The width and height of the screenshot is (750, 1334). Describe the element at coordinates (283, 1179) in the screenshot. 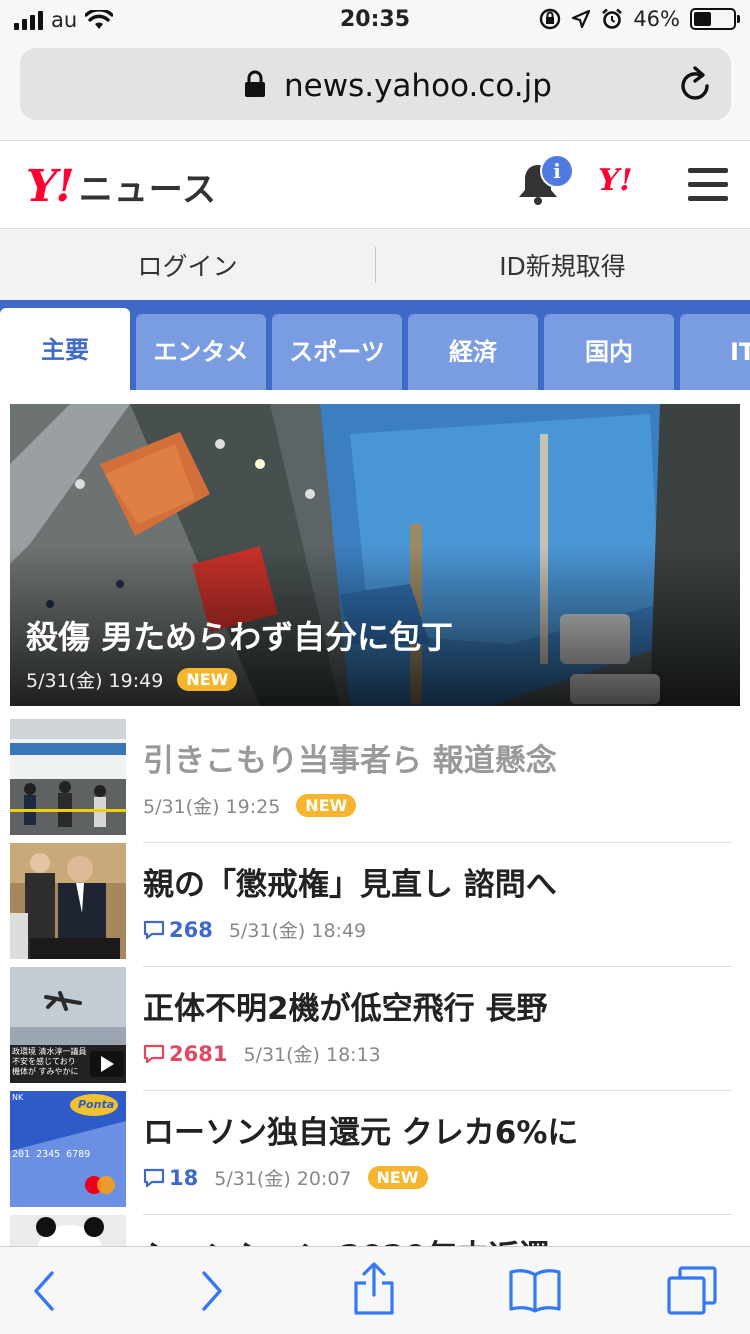

I see `article-date: 5/31(金) 20:07` at that location.